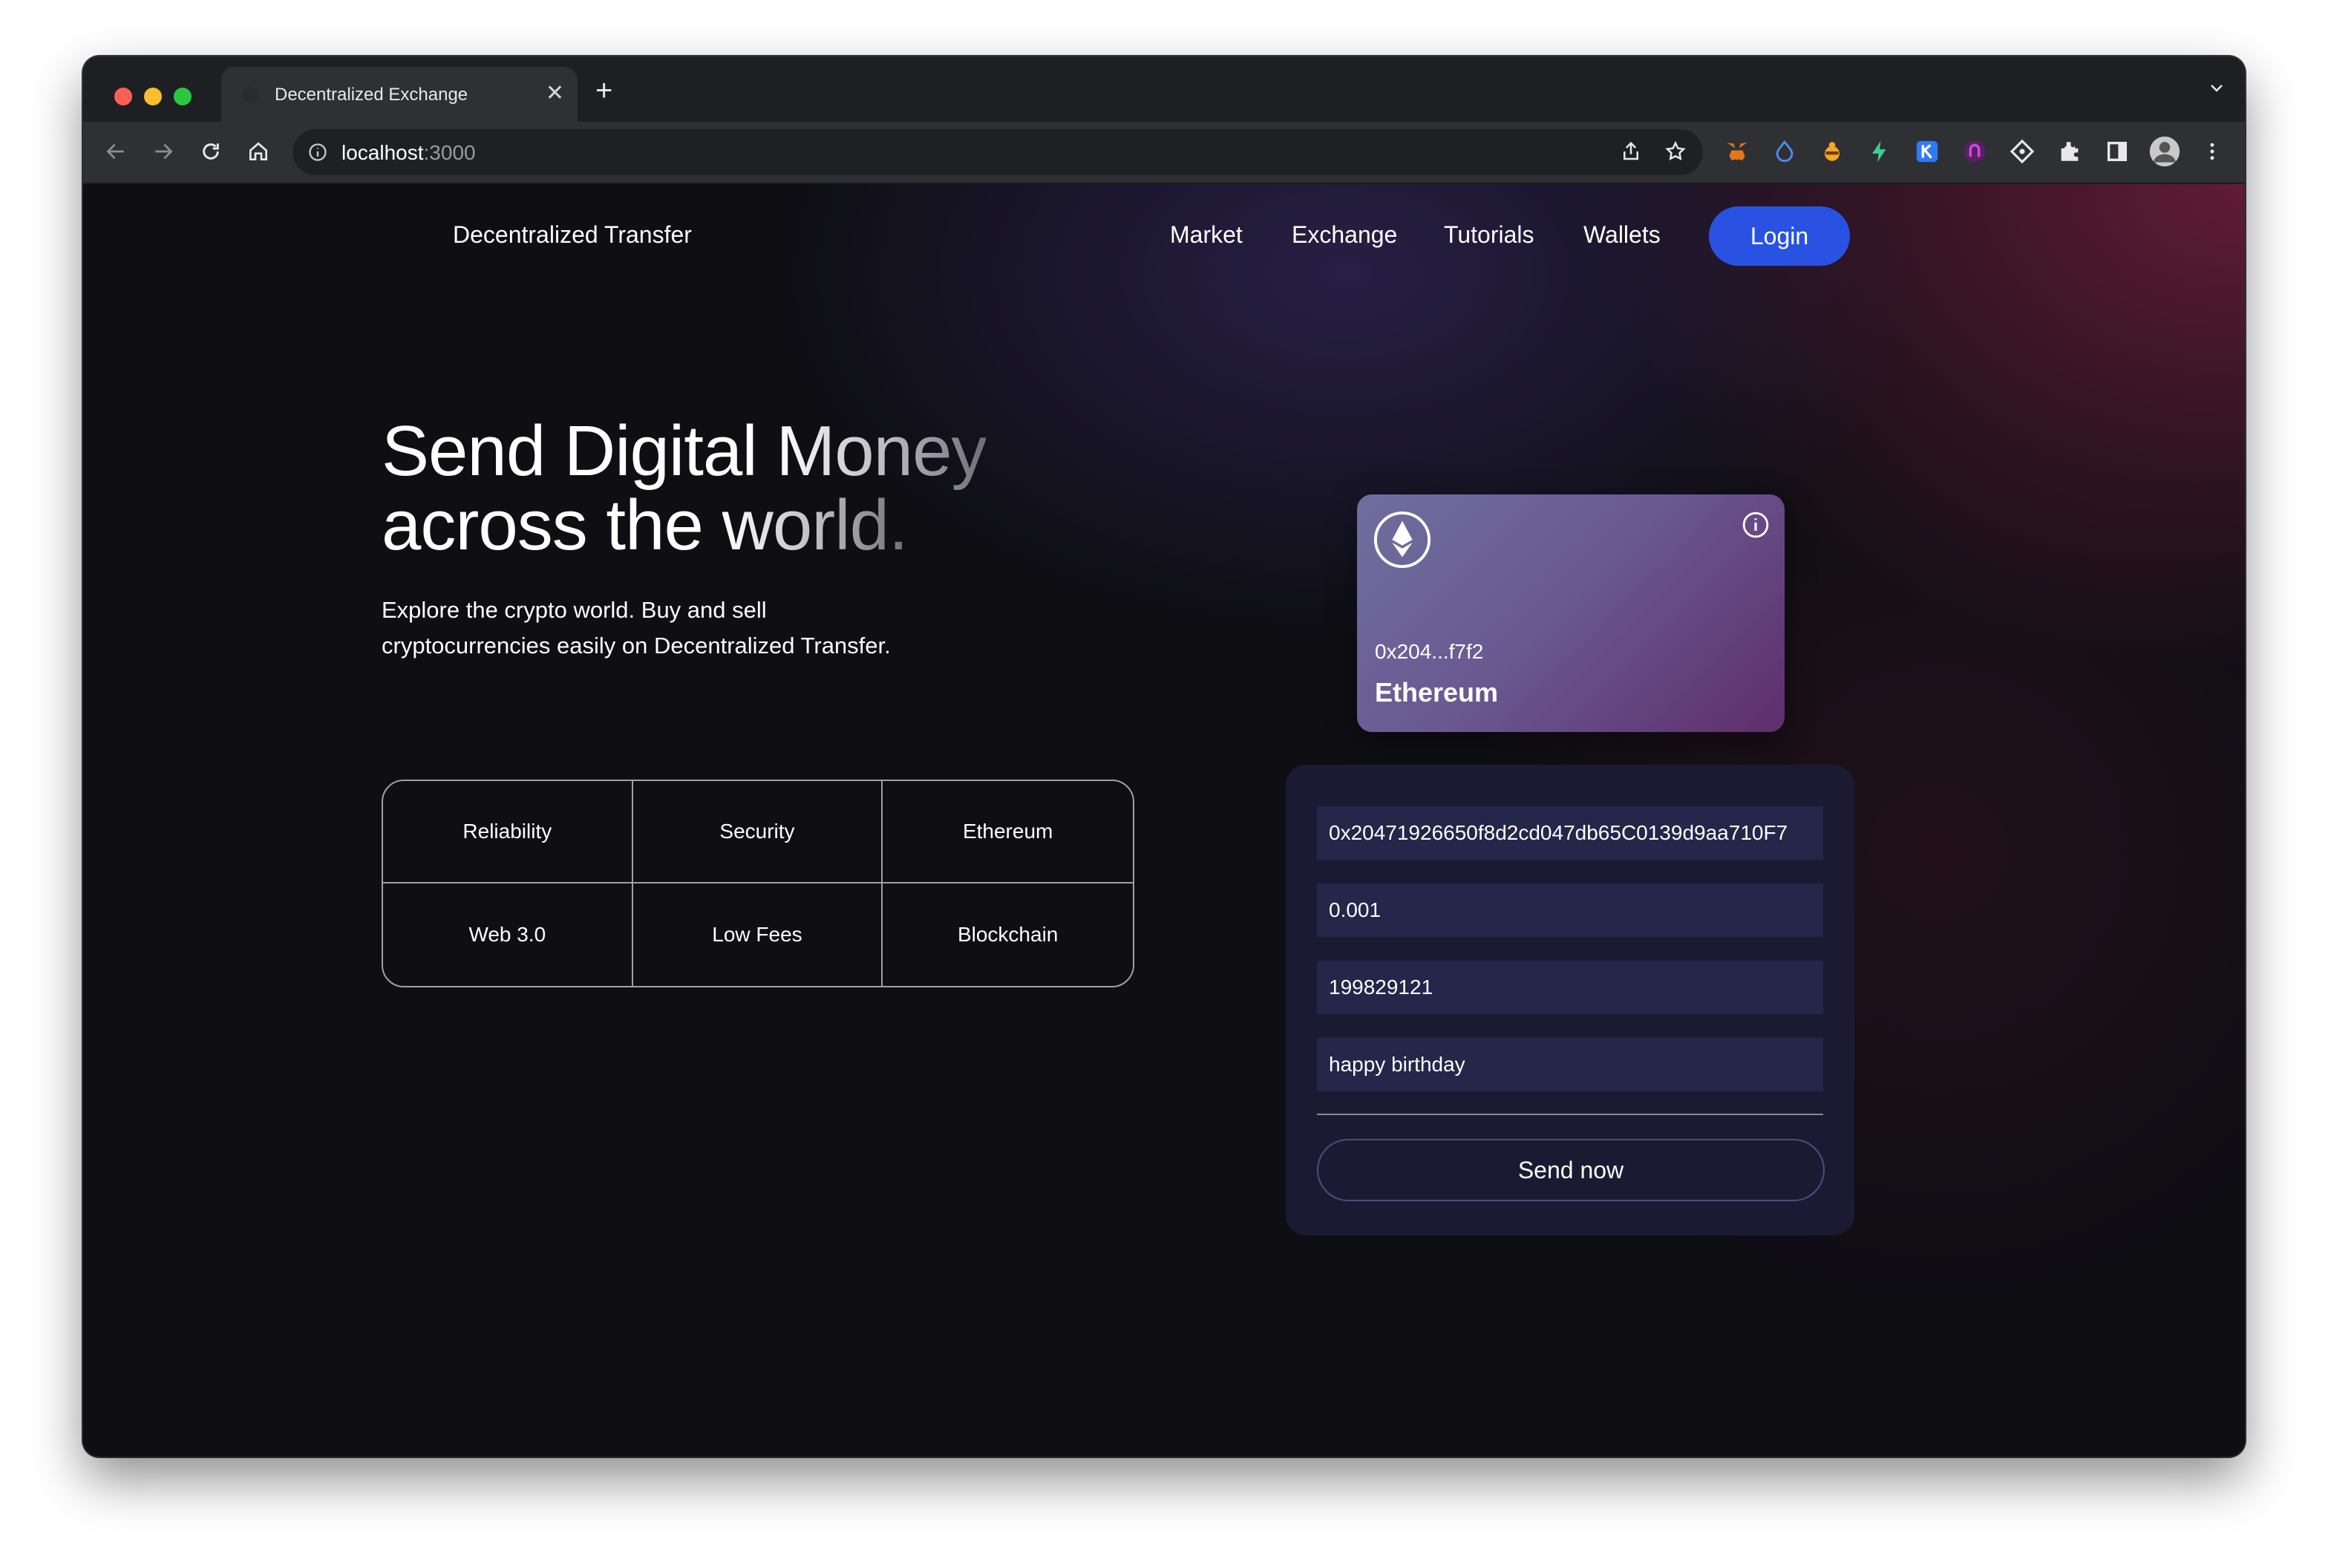  What do you see at coordinates (2164, 151) in the screenshot?
I see `profile-avatar` at bounding box center [2164, 151].